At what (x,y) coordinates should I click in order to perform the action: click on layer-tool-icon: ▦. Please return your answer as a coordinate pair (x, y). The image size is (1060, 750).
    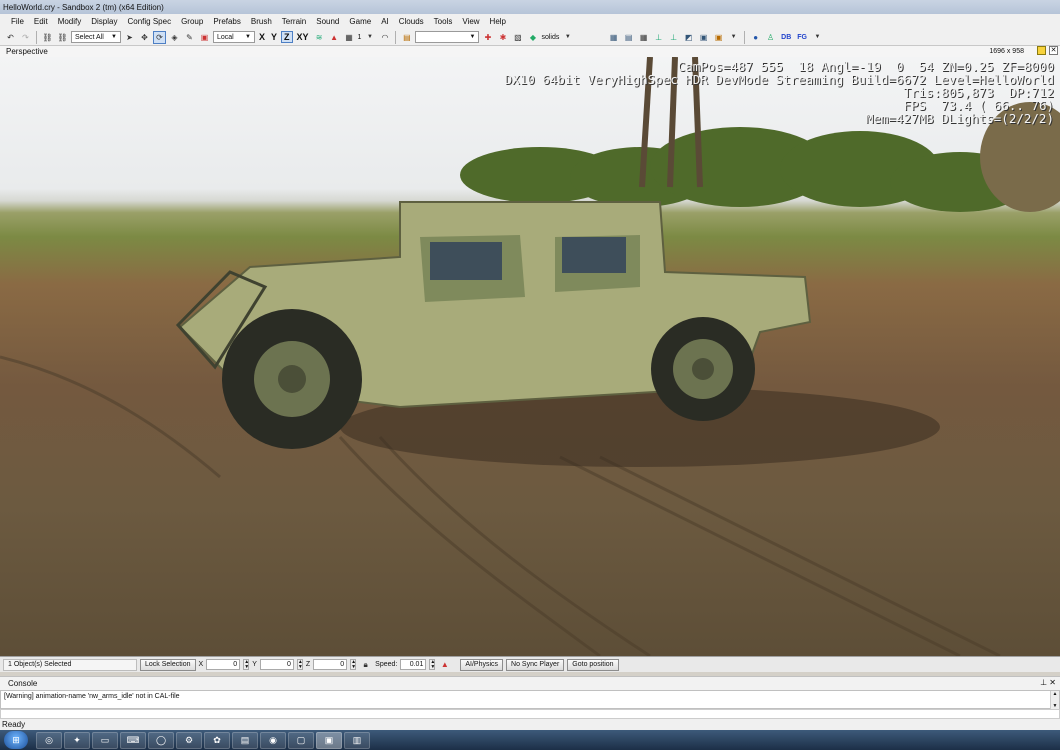
    Looking at the image, I should click on (613, 37).